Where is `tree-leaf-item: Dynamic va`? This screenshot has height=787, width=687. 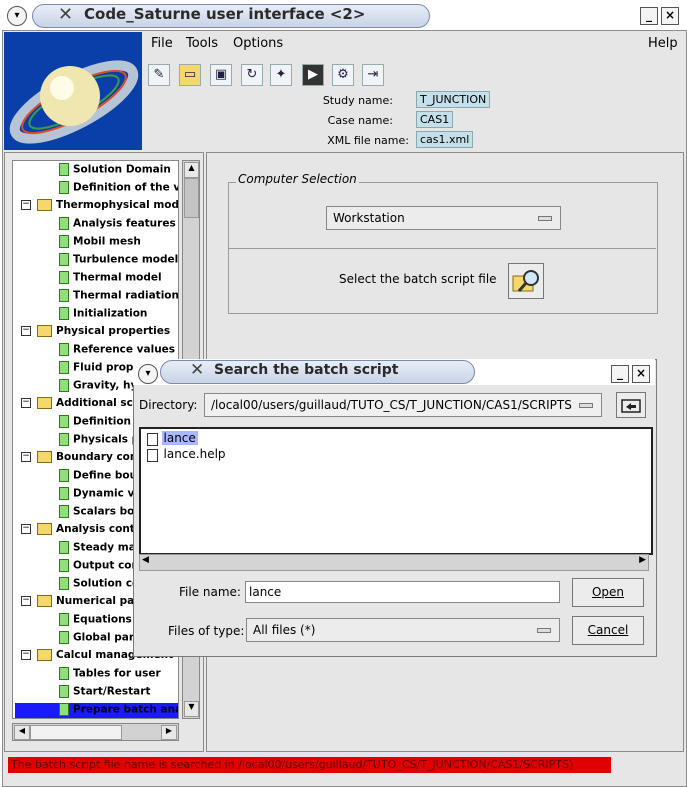 tree-leaf-item: Dynamic va is located at coordinates (100, 496).